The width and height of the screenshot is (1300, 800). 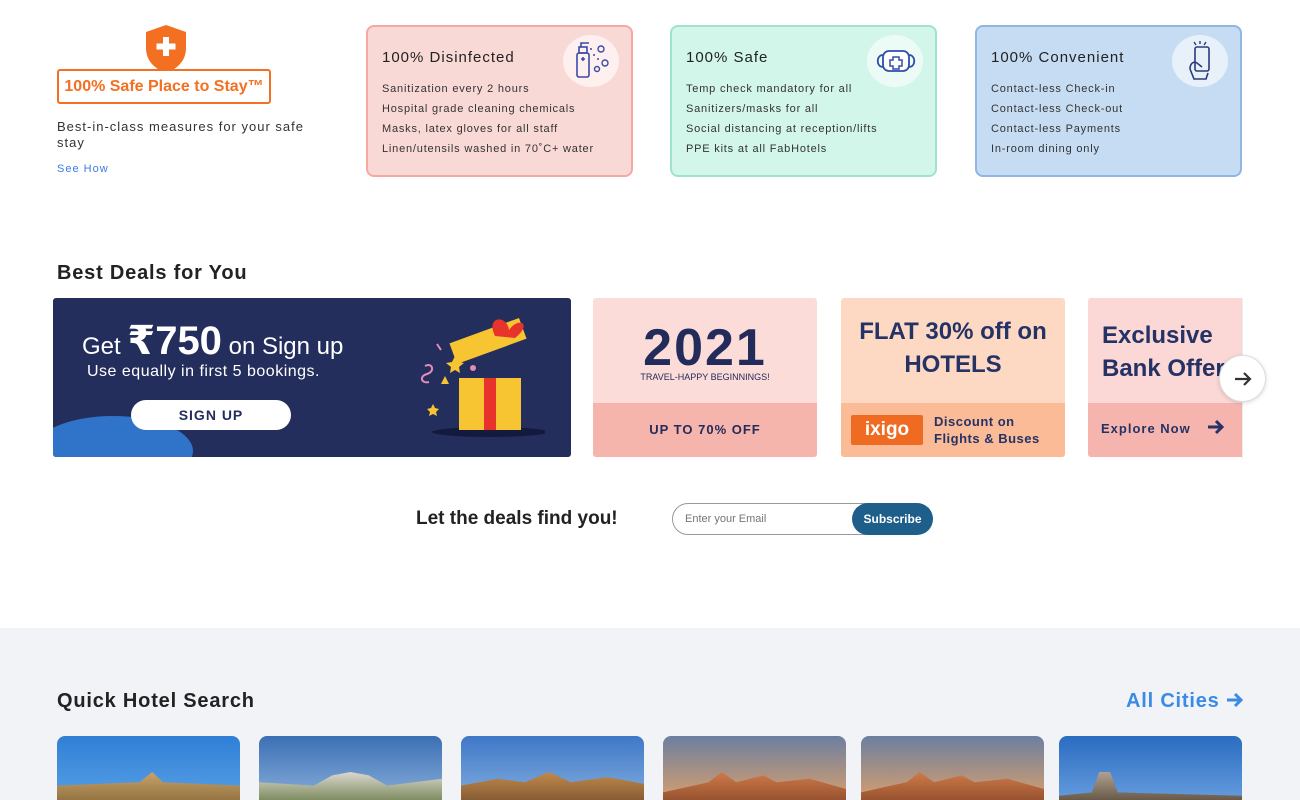 I want to click on email-input, so click(x=772, y=519).